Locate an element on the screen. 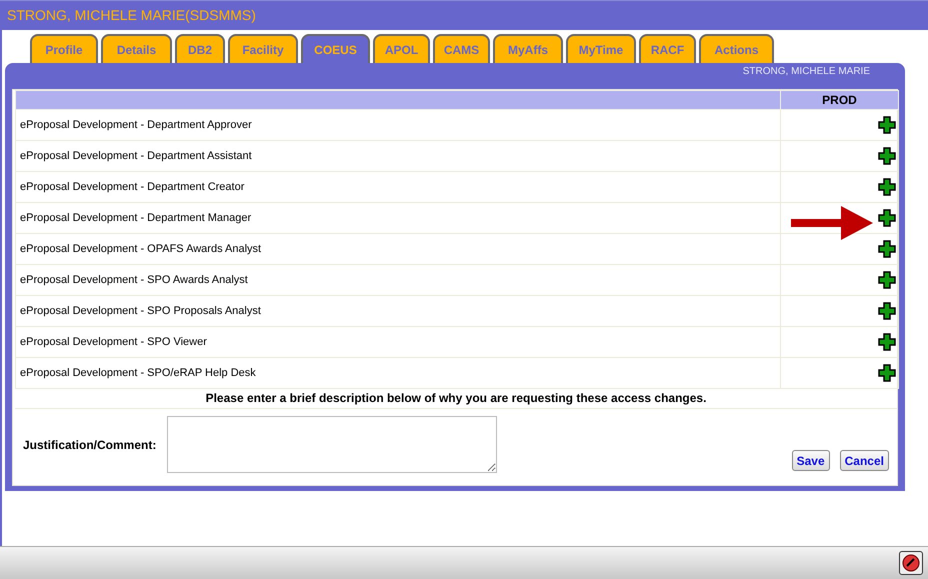  role-name: eProposal Development - SPO/eRAP Help Desk is located at coordinates (398, 373).